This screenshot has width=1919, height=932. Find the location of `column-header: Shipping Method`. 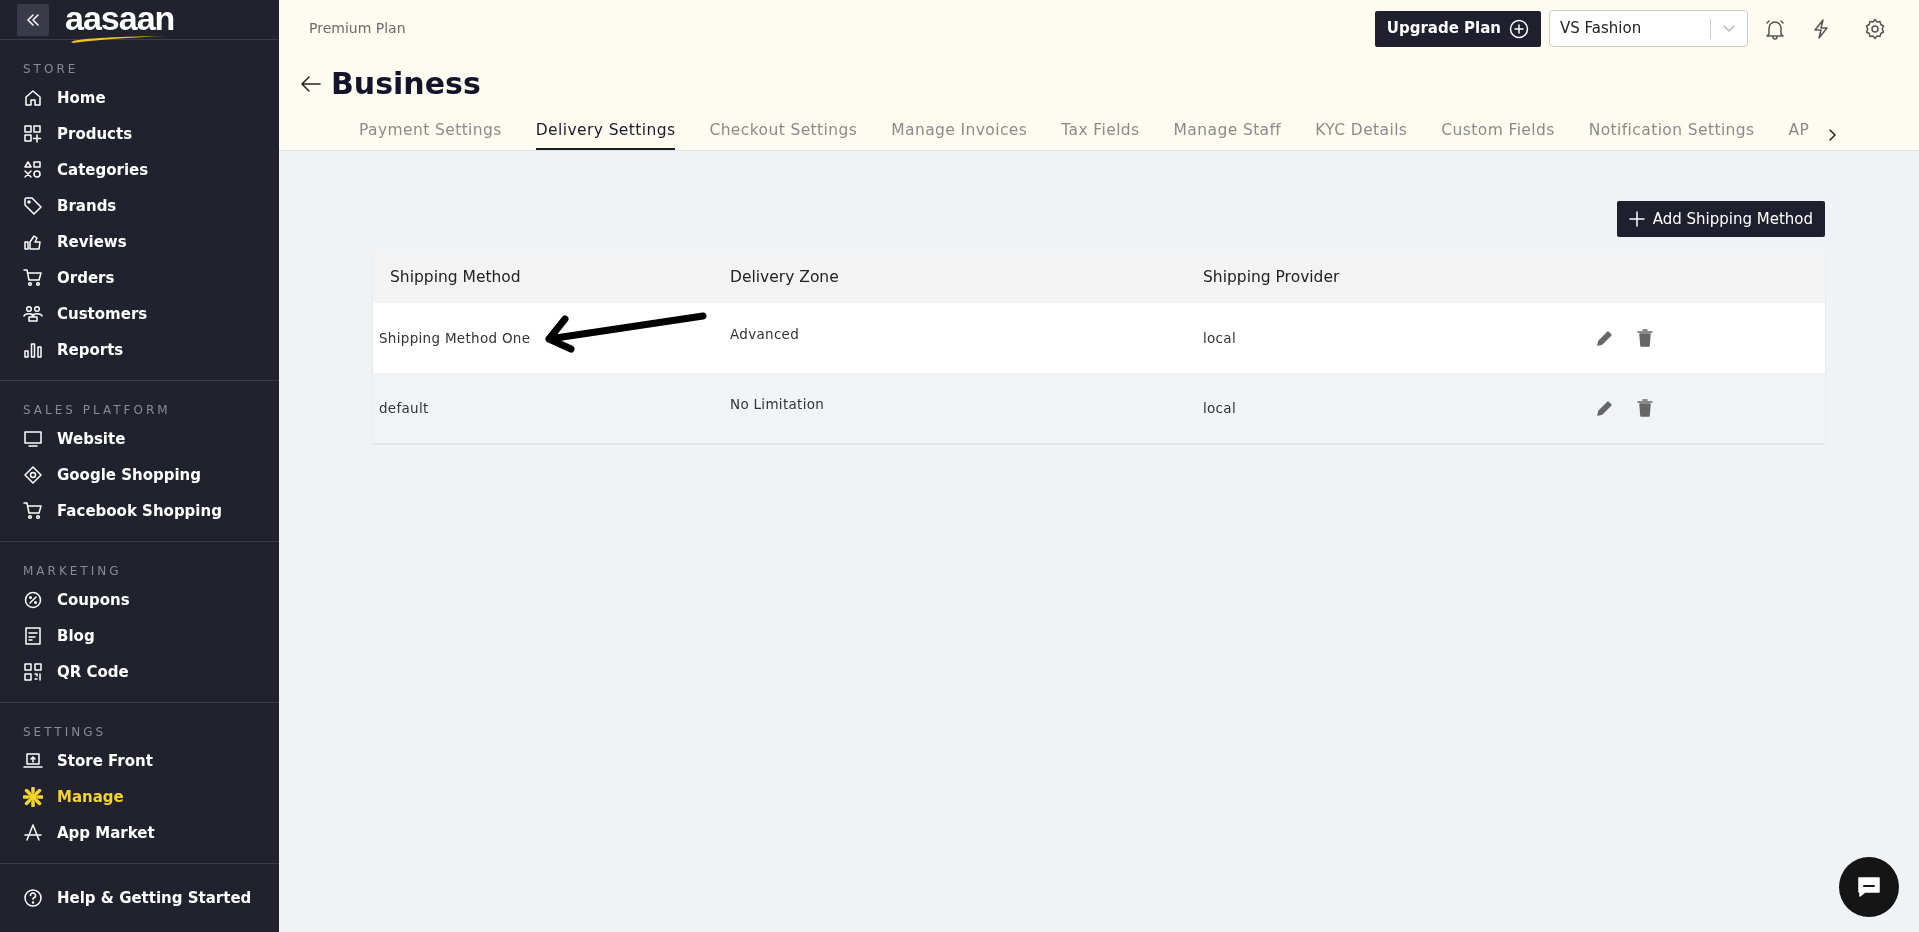

column-header: Shipping Method is located at coordinates (455, 278).